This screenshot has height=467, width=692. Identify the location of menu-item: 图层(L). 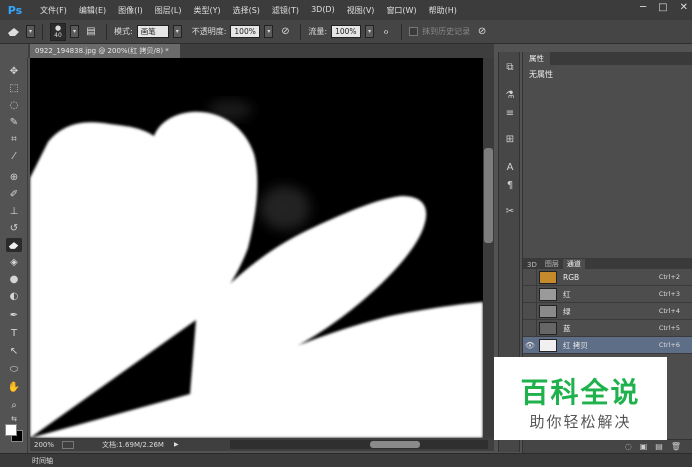
(168, 10).